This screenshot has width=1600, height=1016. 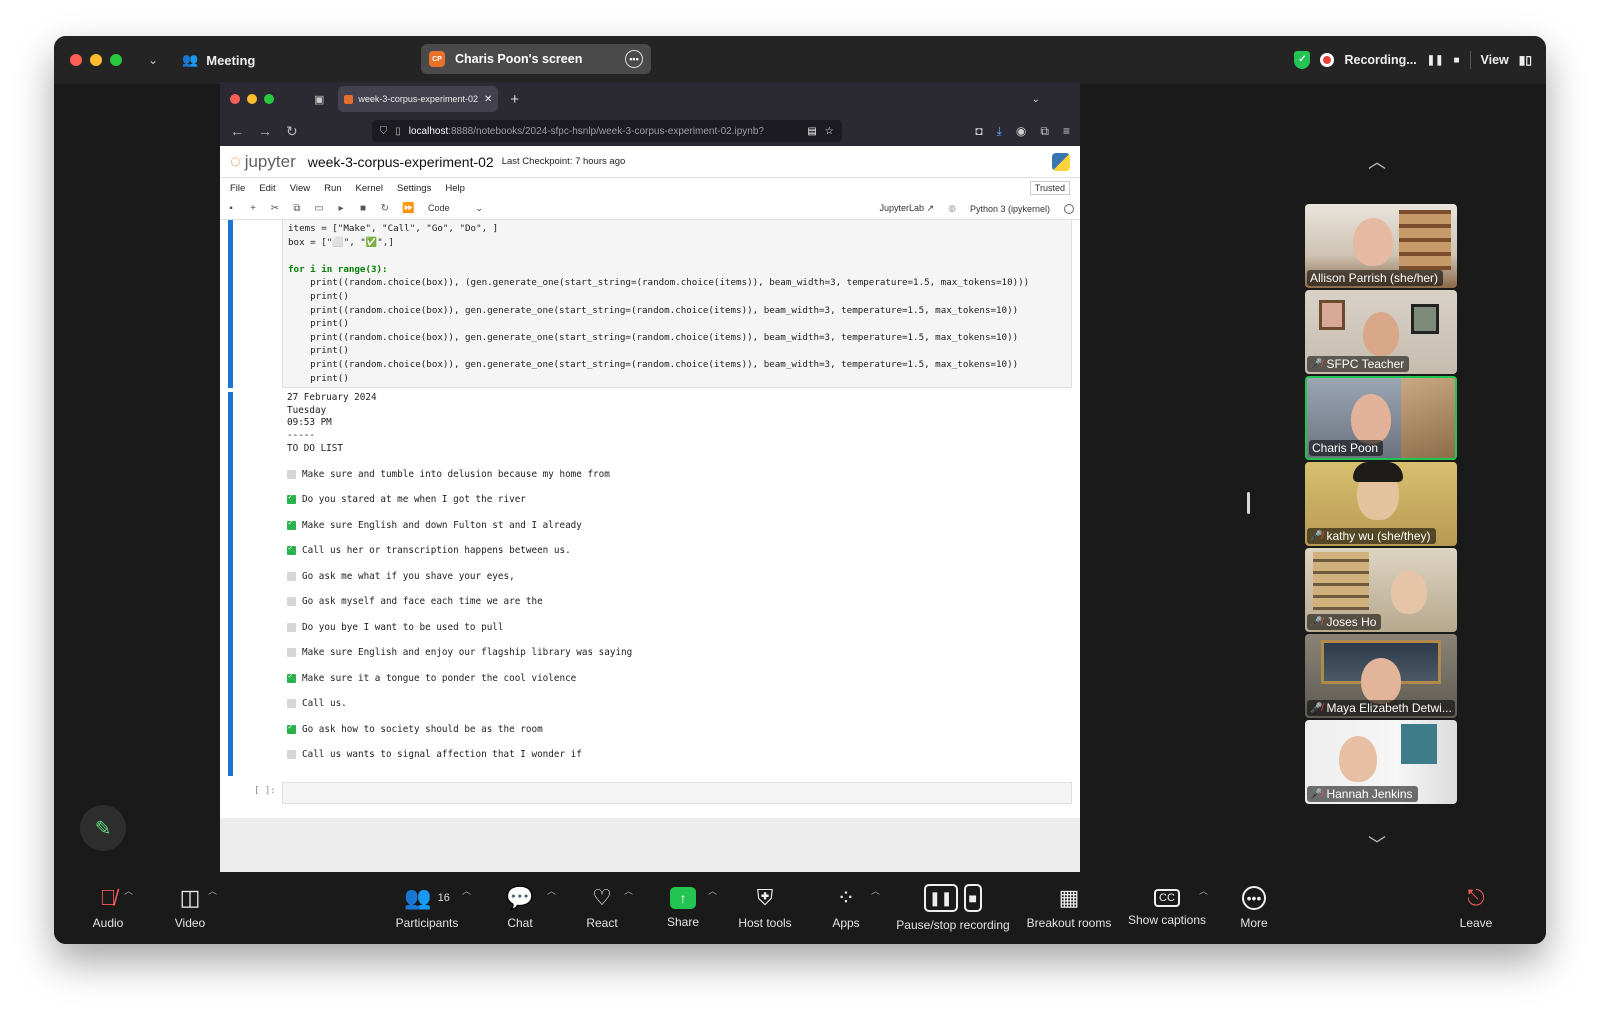 What do you see at coordinates (300, 188) in the screenshot?
I see `menu-view: View` at bounding box center [300, 188].